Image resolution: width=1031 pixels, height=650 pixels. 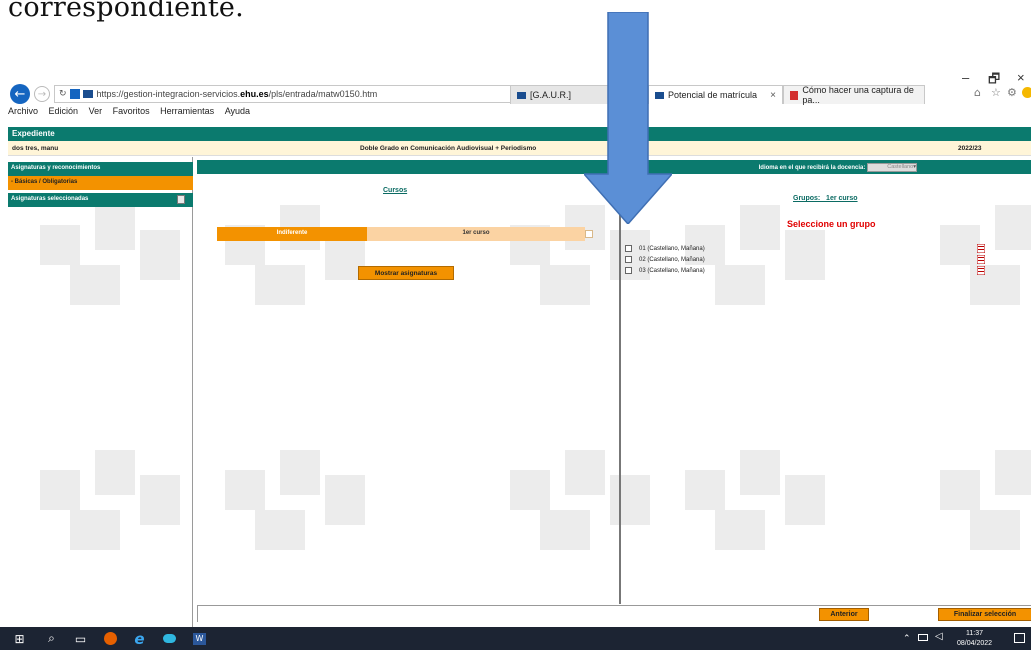 I want to click on sidebar-item-seleccionadas: Asignaturas seleccionadas, so click(x=100, y=200).